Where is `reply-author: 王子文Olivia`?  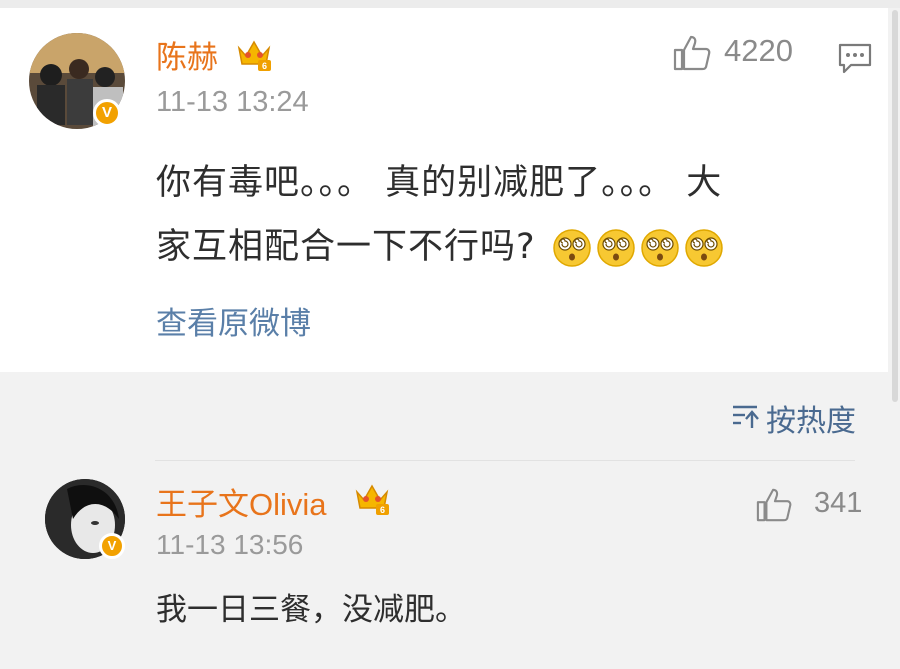
reply-author: 王子文Olivia is located at coordinates (241, 501).